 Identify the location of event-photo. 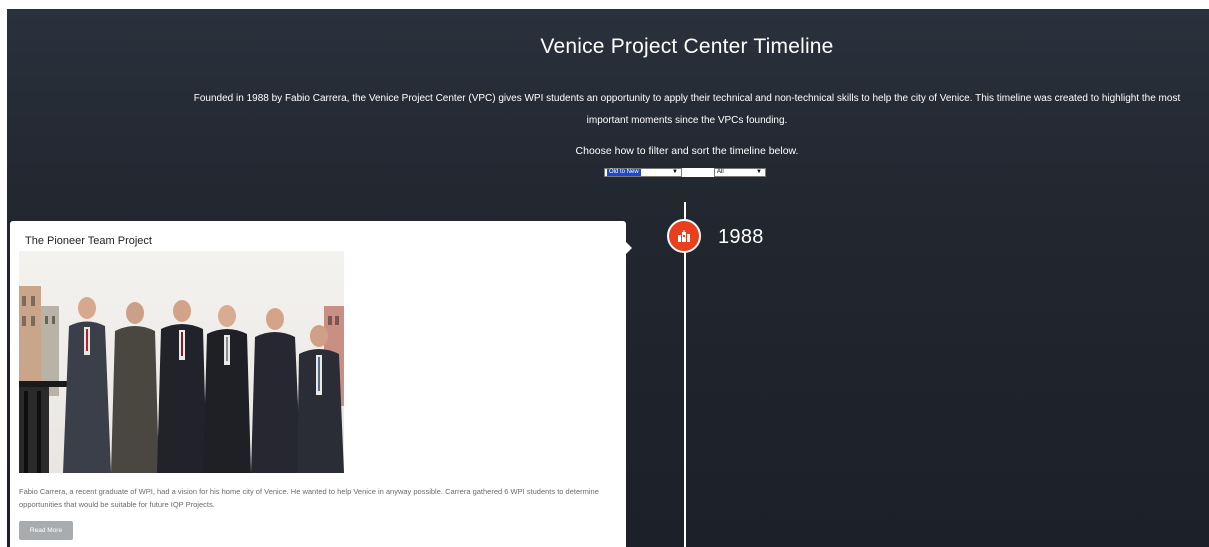
(181, 362).